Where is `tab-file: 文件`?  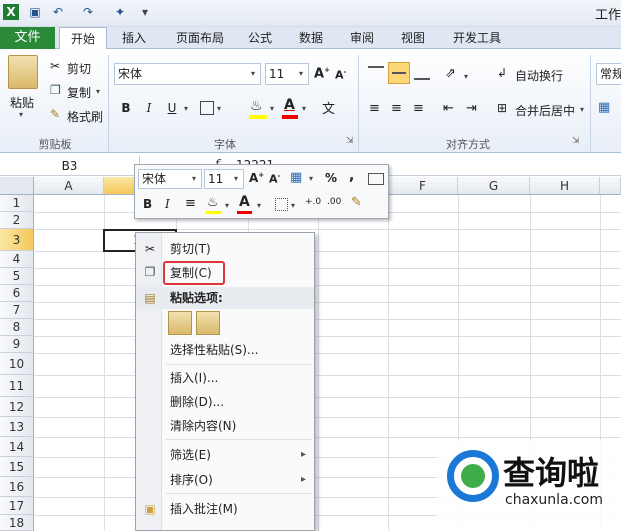 tab-file: 文件 is located at coordinates (27, 38).